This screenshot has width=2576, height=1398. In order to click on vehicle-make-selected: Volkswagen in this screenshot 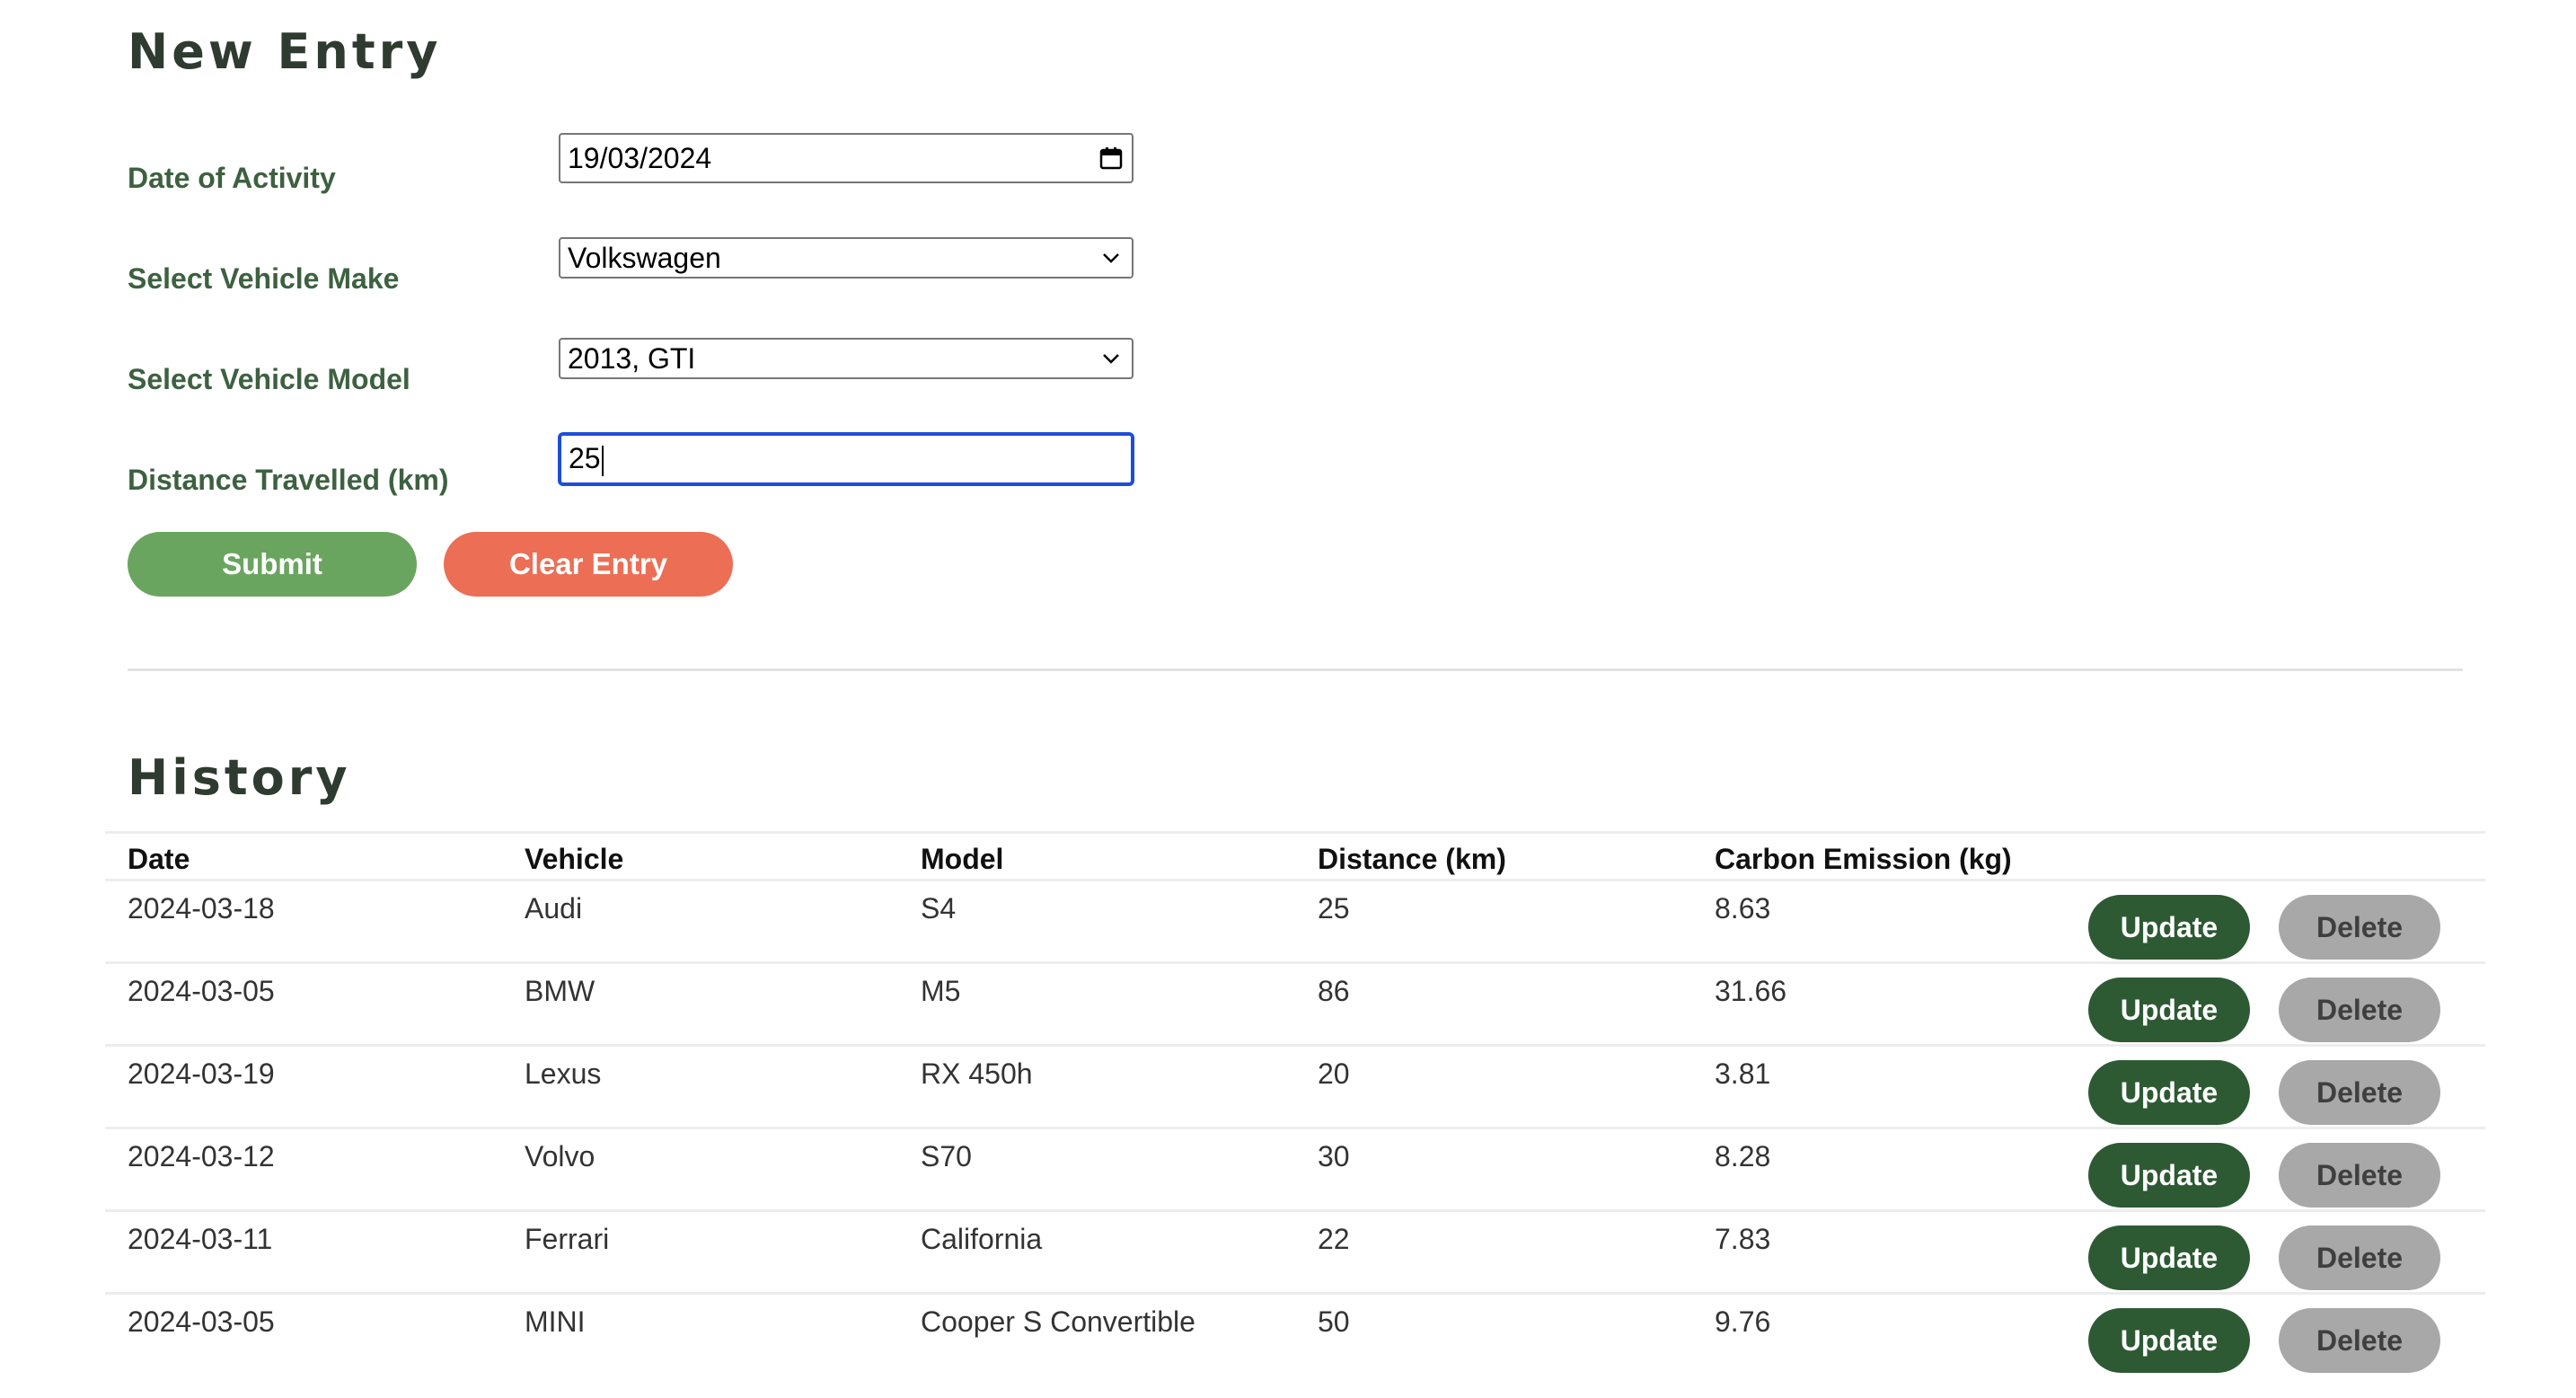, I will do `click(644, 257)`.